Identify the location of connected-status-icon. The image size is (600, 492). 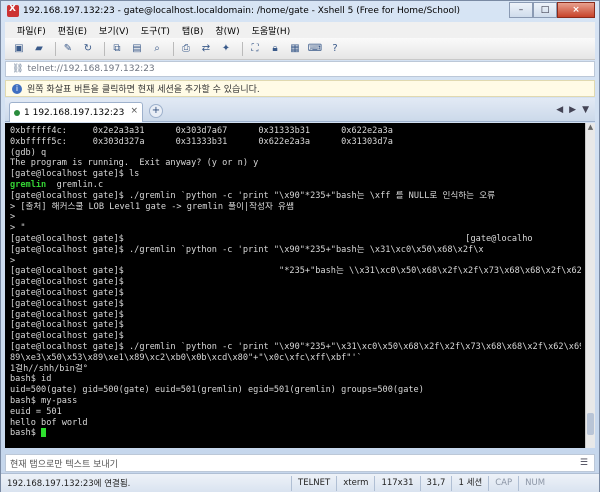
(17, 112).